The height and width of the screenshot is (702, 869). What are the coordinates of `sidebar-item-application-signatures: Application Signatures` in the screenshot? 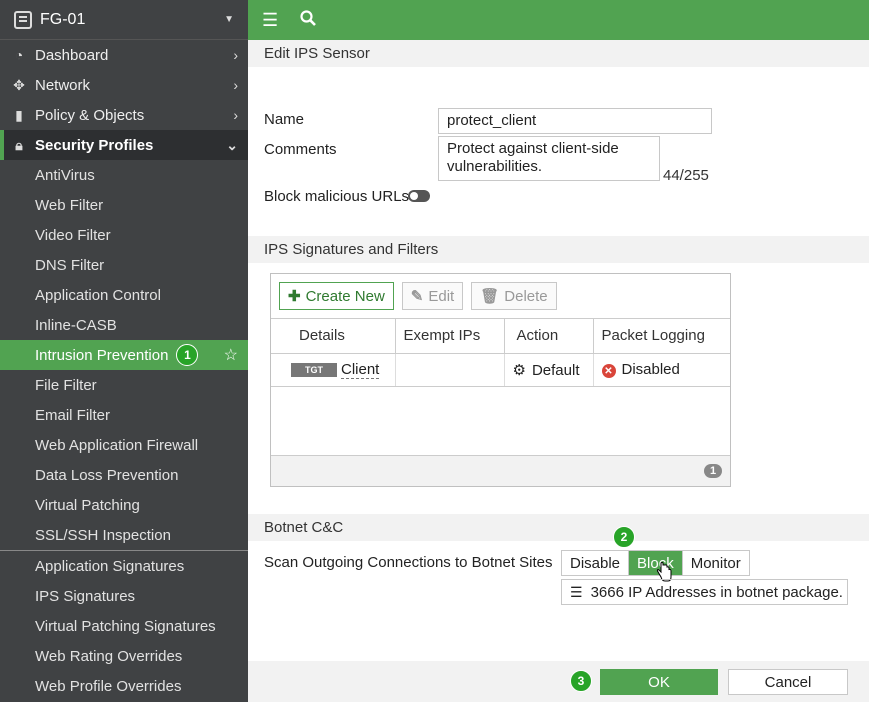 It's located at (124, 566).